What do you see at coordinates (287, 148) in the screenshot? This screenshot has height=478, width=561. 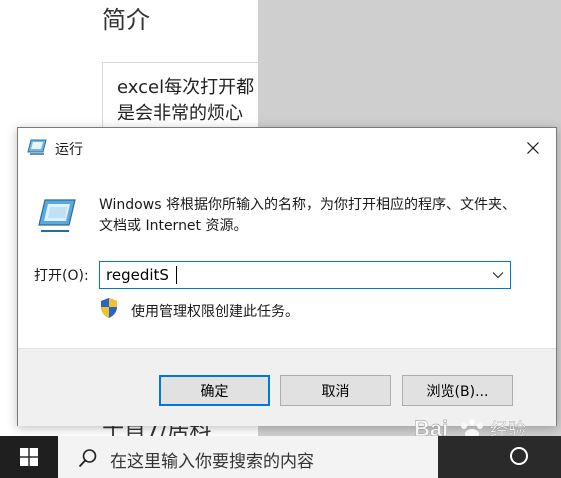 I see `title-bar: 运行` at bounding box center [287, 148].